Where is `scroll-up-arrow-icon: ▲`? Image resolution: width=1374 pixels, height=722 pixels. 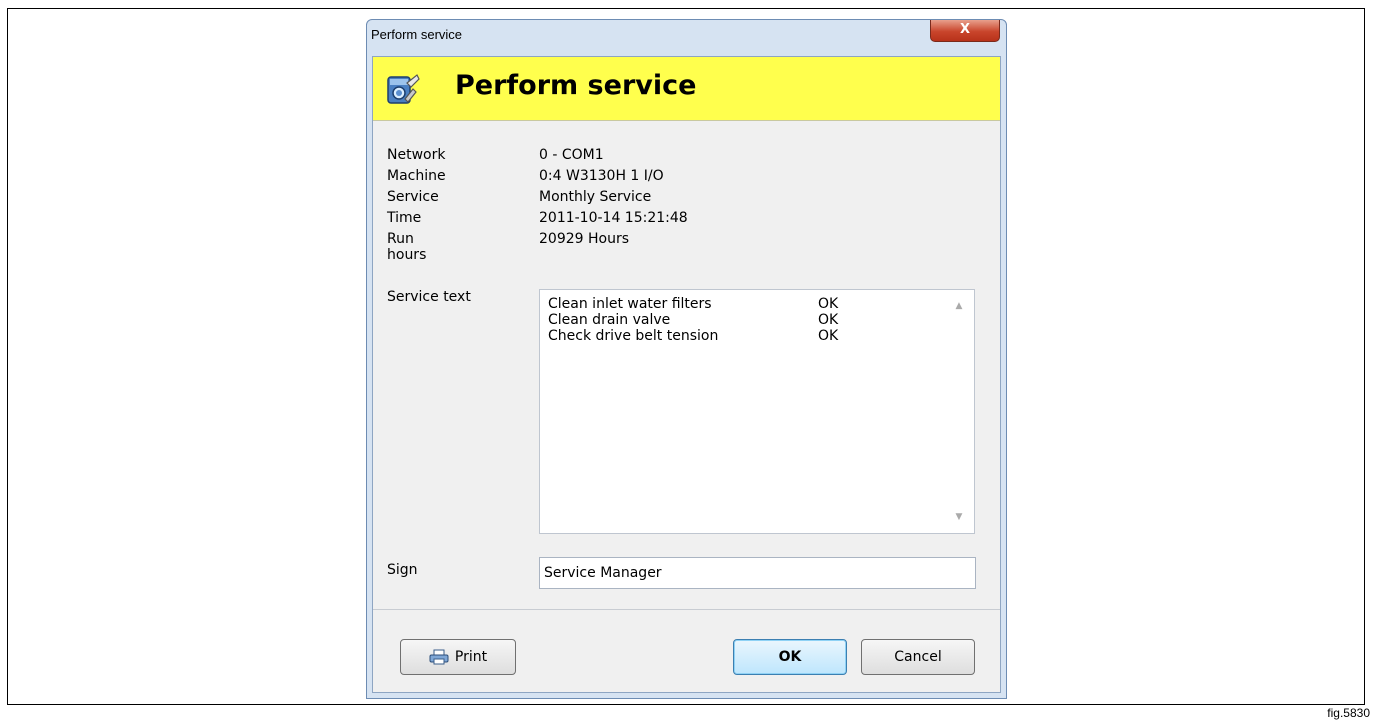
scroll-up-arrow-icon: ▲ is located at coordinates (959, 306).